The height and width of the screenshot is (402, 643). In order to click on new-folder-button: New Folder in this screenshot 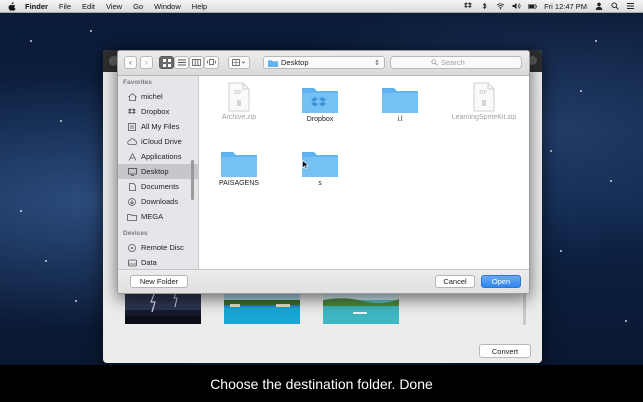, I will do `click(159, 281)`.